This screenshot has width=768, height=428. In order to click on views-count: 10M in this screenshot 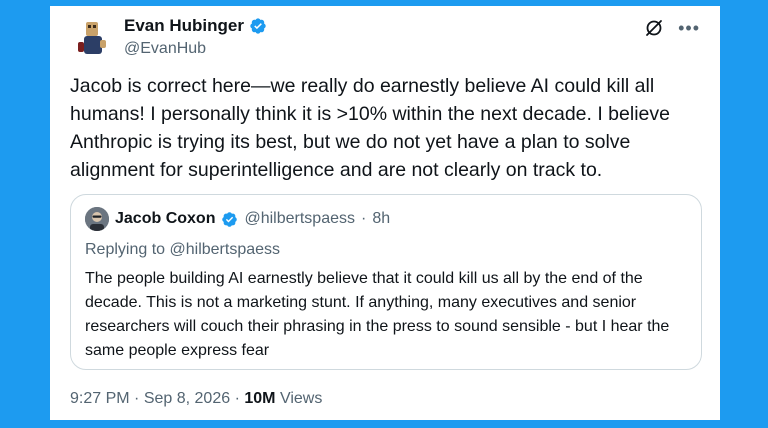, I will do `click(259, 398)`.